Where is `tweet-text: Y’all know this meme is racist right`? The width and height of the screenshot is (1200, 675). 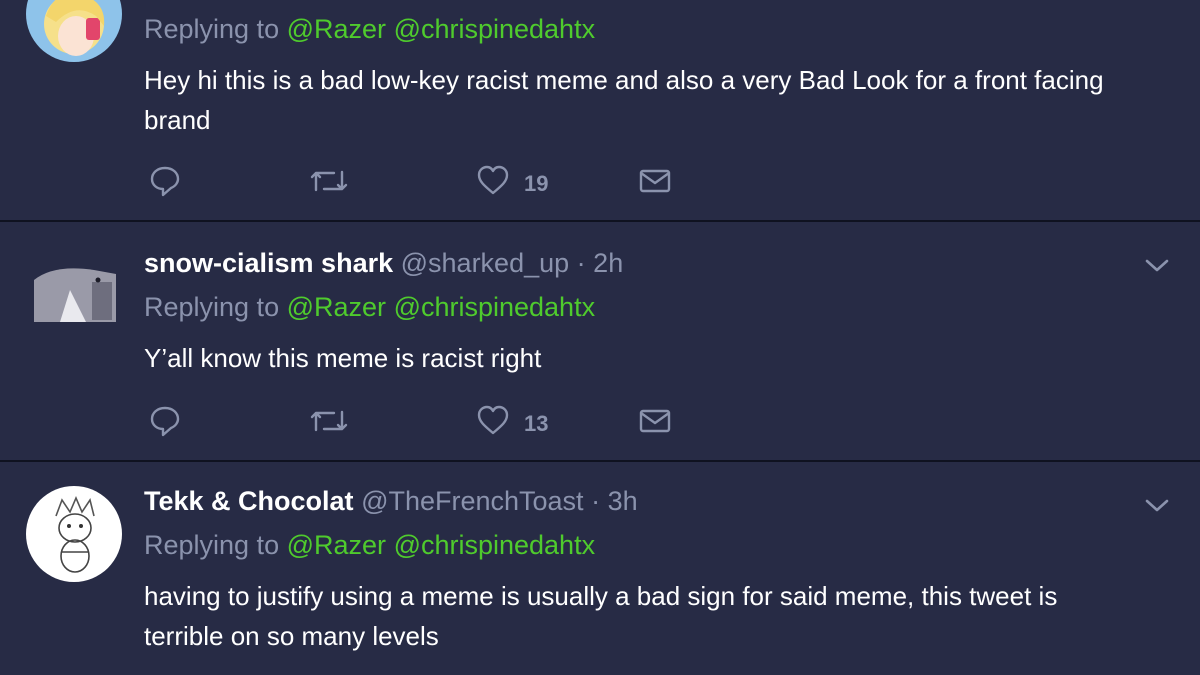
tweet-text: Y’all know this meme is racist right is located at coordinates (343, 358).